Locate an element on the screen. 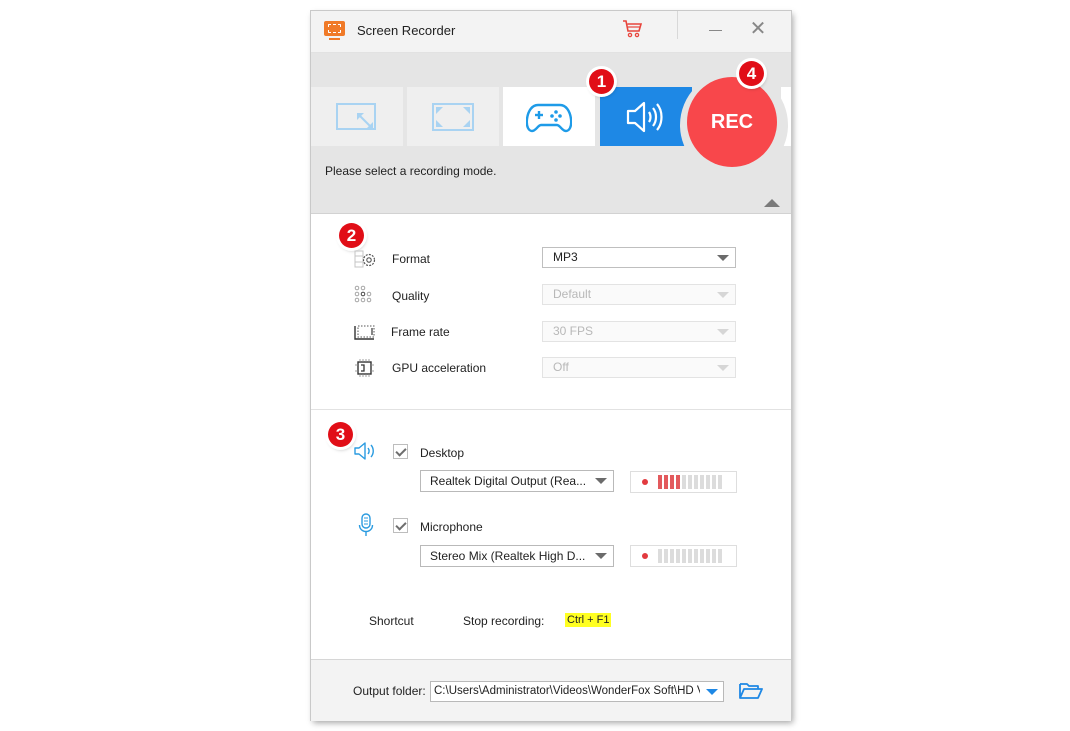  step-badge-3: 3 is located at coordinates (340, 434).